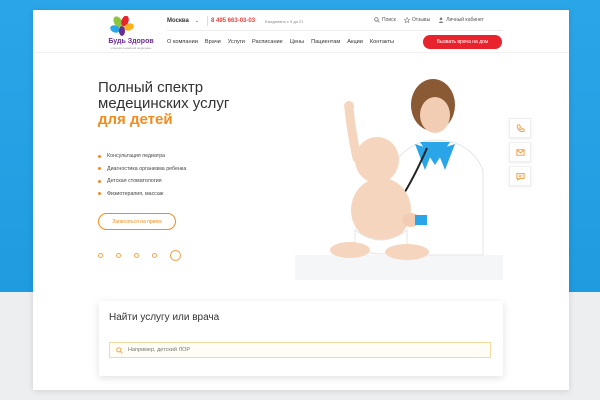 Image resolution: width=600 pixels, height=400 pixels. I want to click on divider, so click(207, 21).